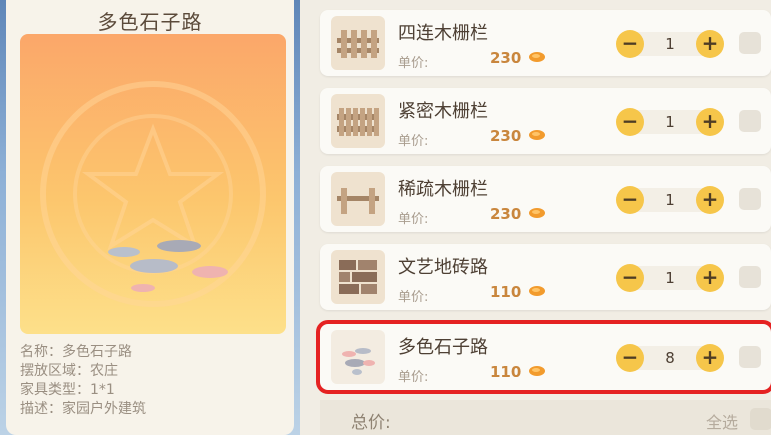 Image resolution: width=771 pixels, height=435 pixels. I want to click on total-bar: 总价: 全选, so click(545, 417).